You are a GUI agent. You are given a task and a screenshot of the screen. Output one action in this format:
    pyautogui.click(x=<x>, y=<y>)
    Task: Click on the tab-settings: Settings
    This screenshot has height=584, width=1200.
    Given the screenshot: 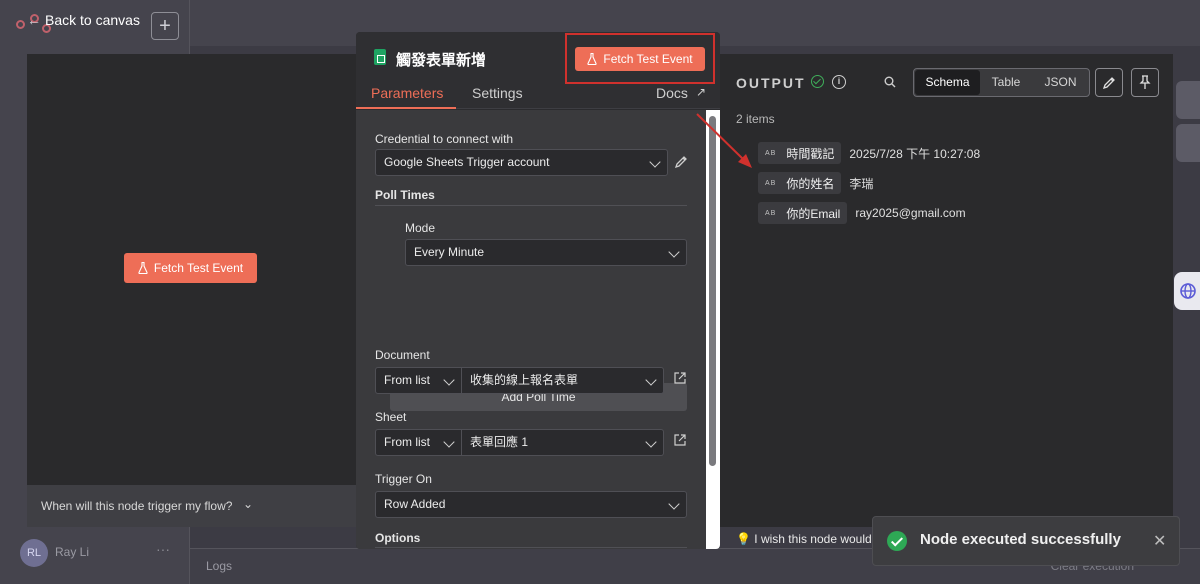 What is the action you would take?
    pyautogui.click(x=497, y=93)
    